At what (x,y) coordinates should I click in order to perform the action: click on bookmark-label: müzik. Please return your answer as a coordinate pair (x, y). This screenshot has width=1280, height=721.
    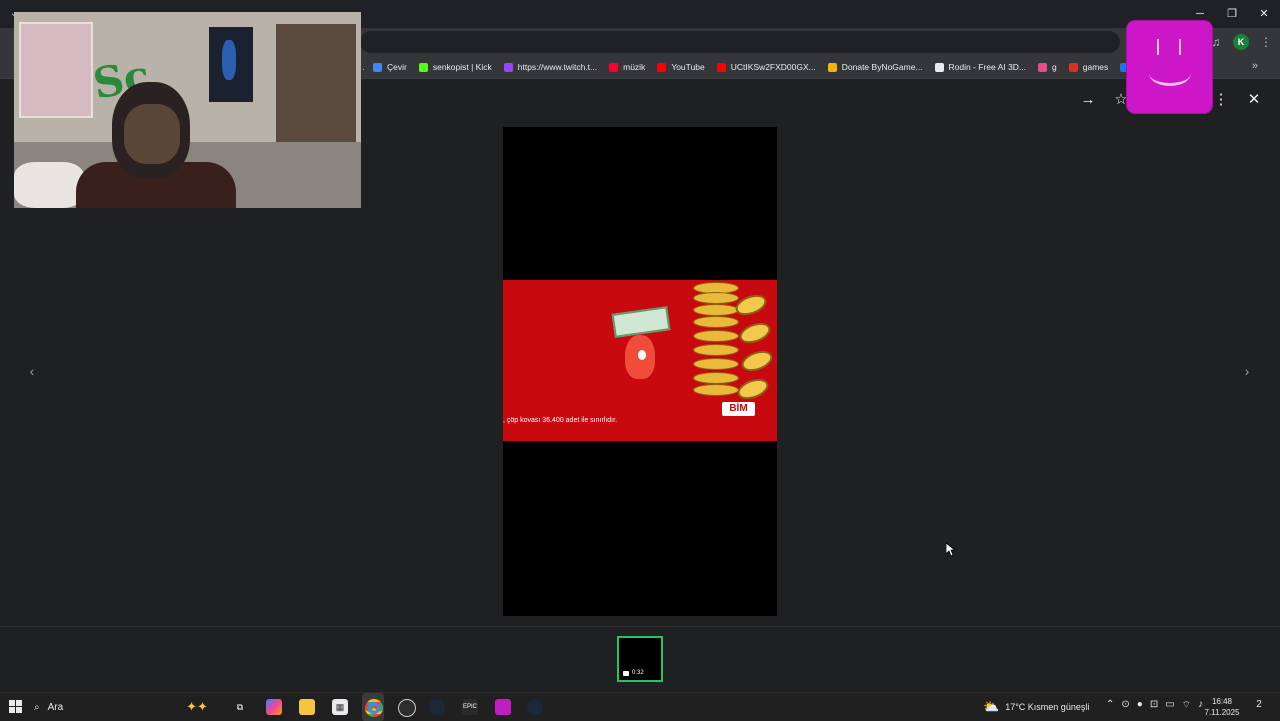
    Looking at the image, I should click on (634, 67).